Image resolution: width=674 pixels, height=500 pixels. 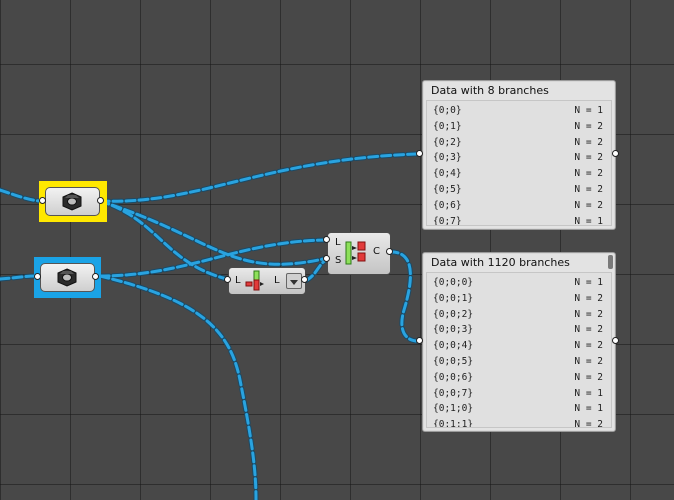 What do you see at coordinates (519, 220) in the screenshot?
I see `branch-row: {0;7} N = 1` at bounding box center [519, 220].